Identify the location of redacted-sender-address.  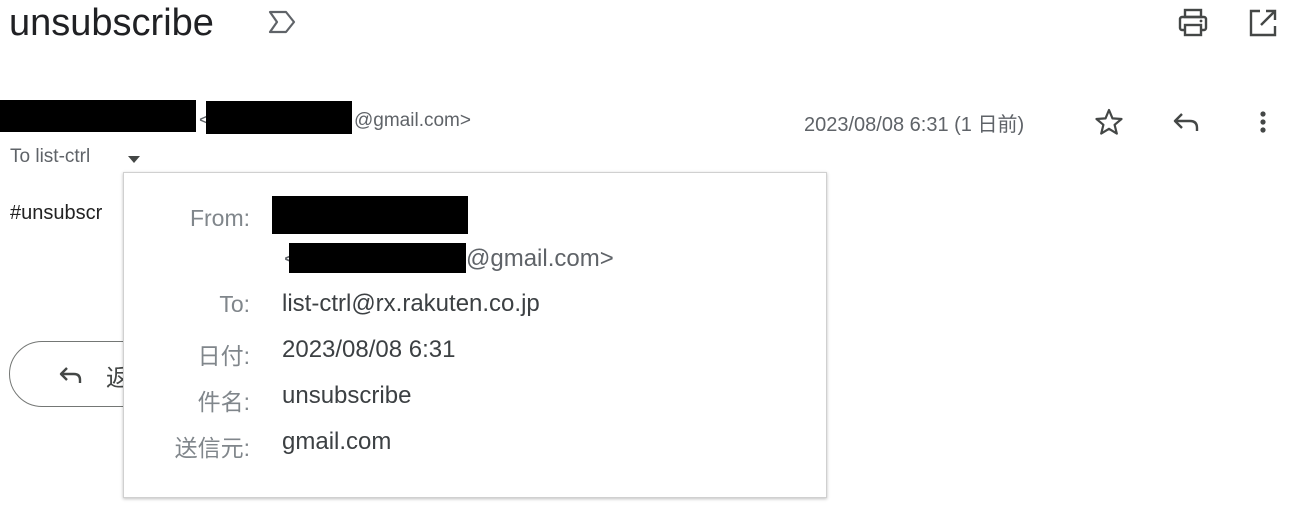
(279, 117).